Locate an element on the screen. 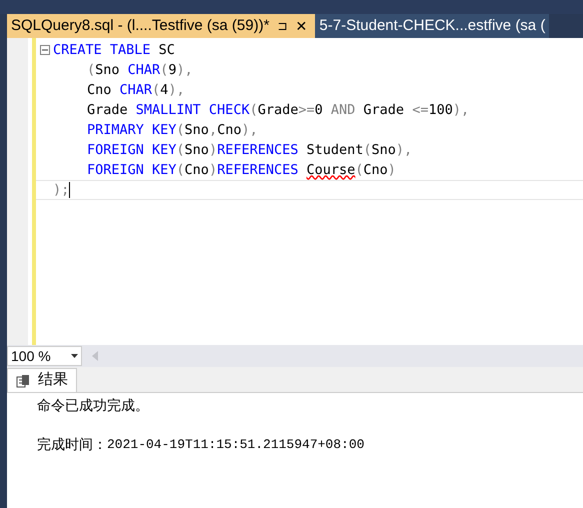  result-message: 命令已成功完成。 is located at coordinates (93, 405).